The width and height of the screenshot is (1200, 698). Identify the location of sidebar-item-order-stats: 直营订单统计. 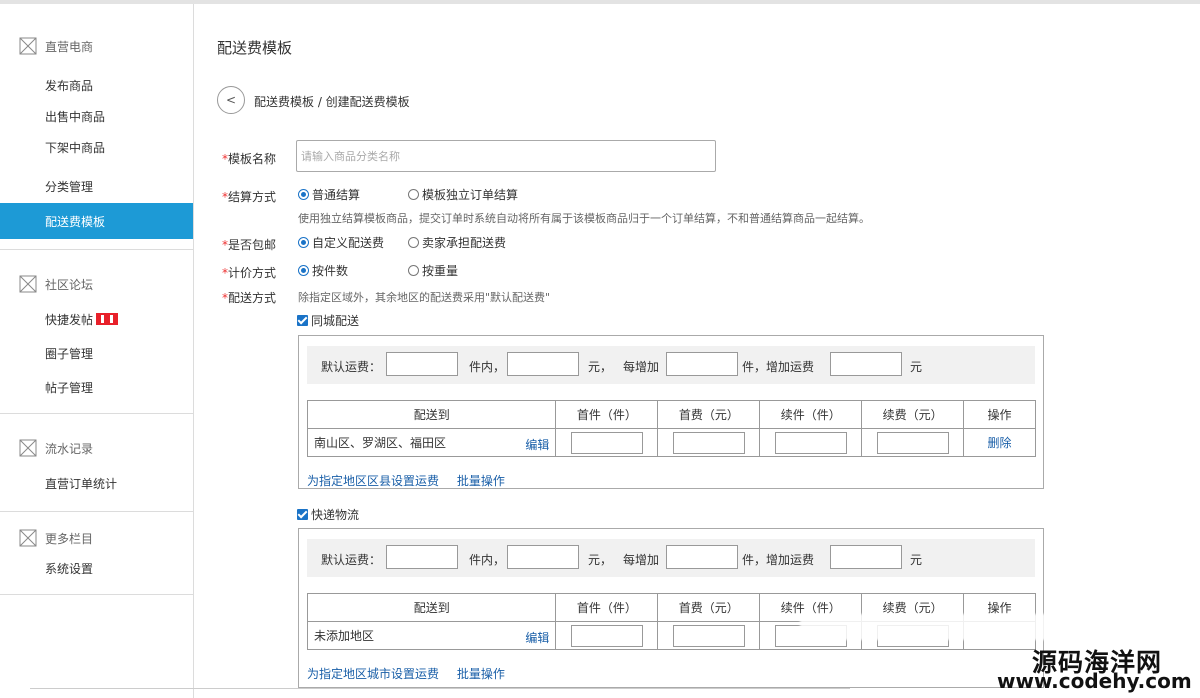
(96, 483).